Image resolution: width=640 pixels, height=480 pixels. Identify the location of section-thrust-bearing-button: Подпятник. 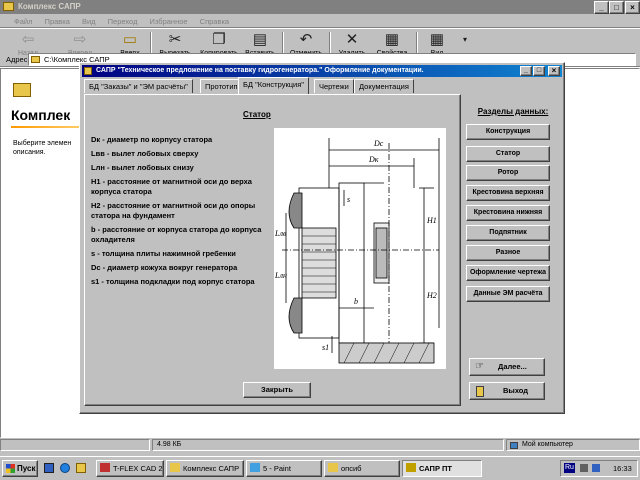
(508, 233).